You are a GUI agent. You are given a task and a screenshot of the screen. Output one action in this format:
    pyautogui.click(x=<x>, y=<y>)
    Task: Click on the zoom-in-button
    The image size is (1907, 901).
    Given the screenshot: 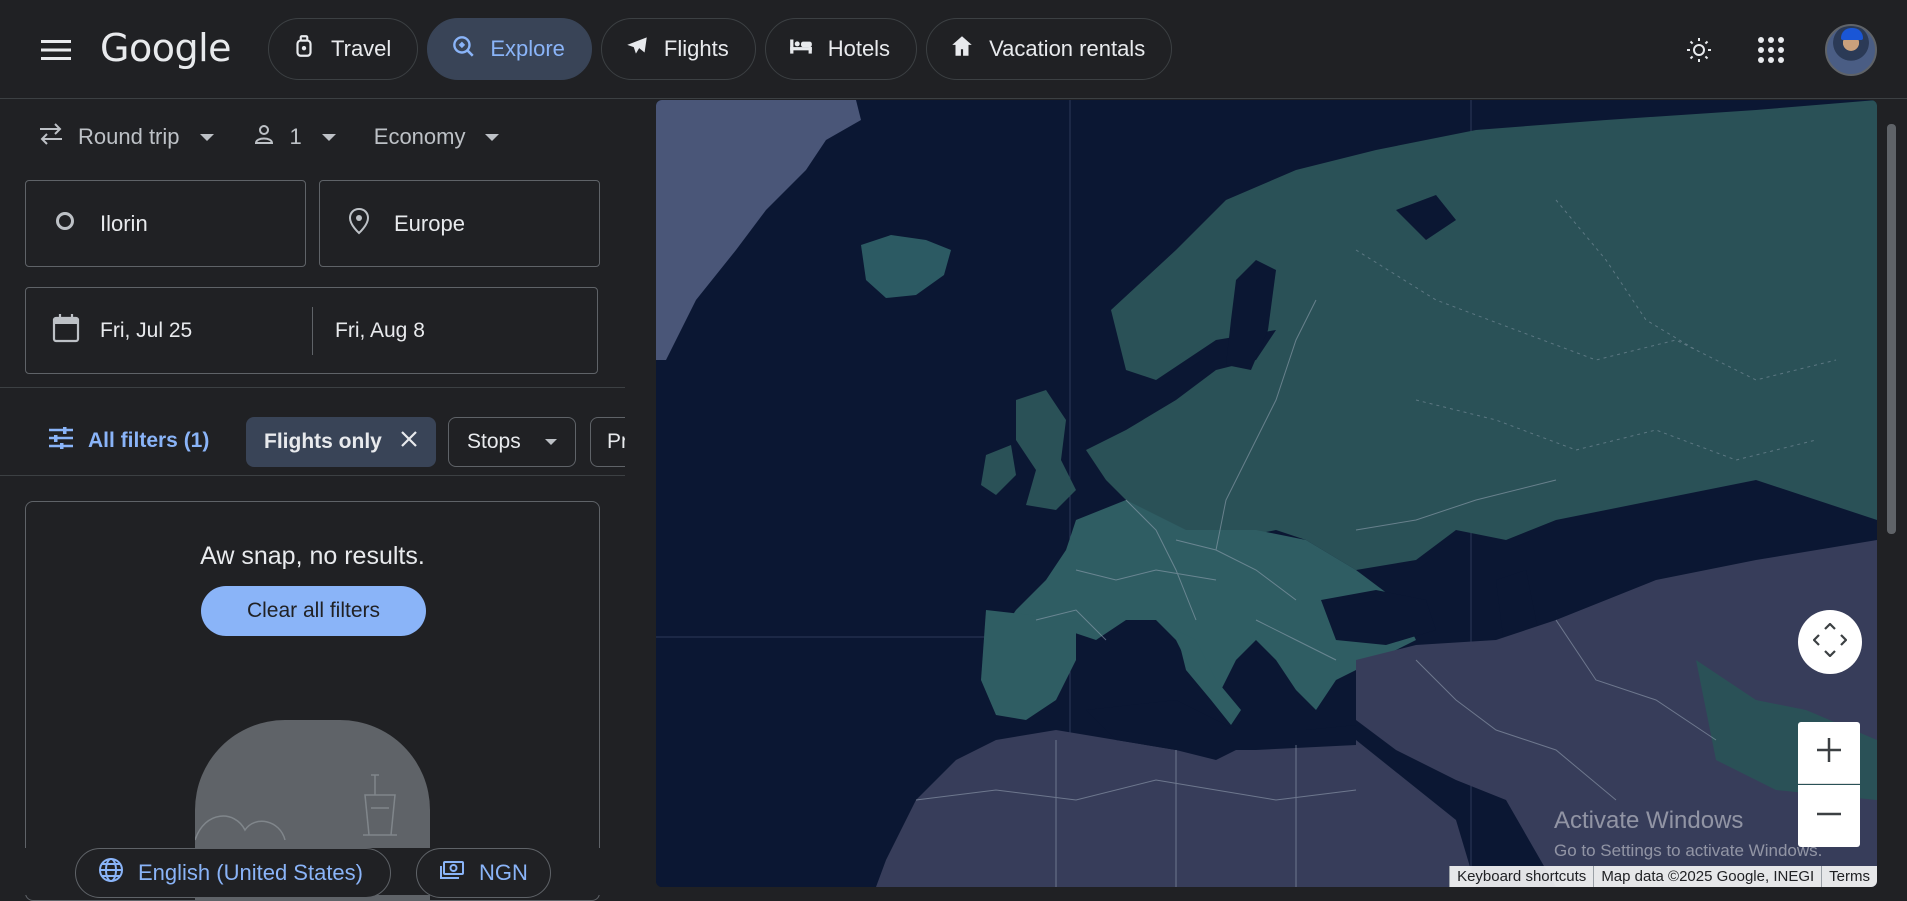 What is the action you would take?
    pyautogui.click(x=1829, y=753)
    